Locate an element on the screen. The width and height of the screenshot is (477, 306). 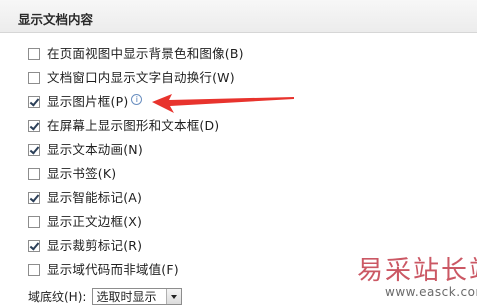
option-show-picture-placeholders: 显示图片框(P) i is located at coordinates (85, 101).